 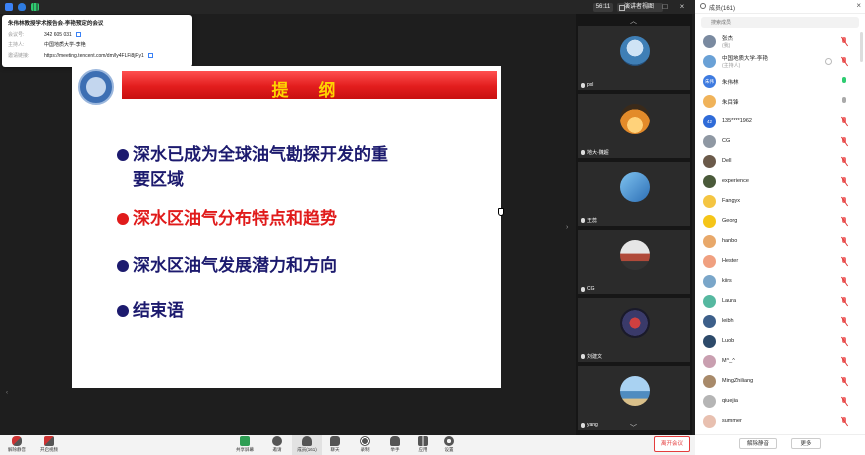 I want to click on member-list-item: experience, so click(x=780, y=182).